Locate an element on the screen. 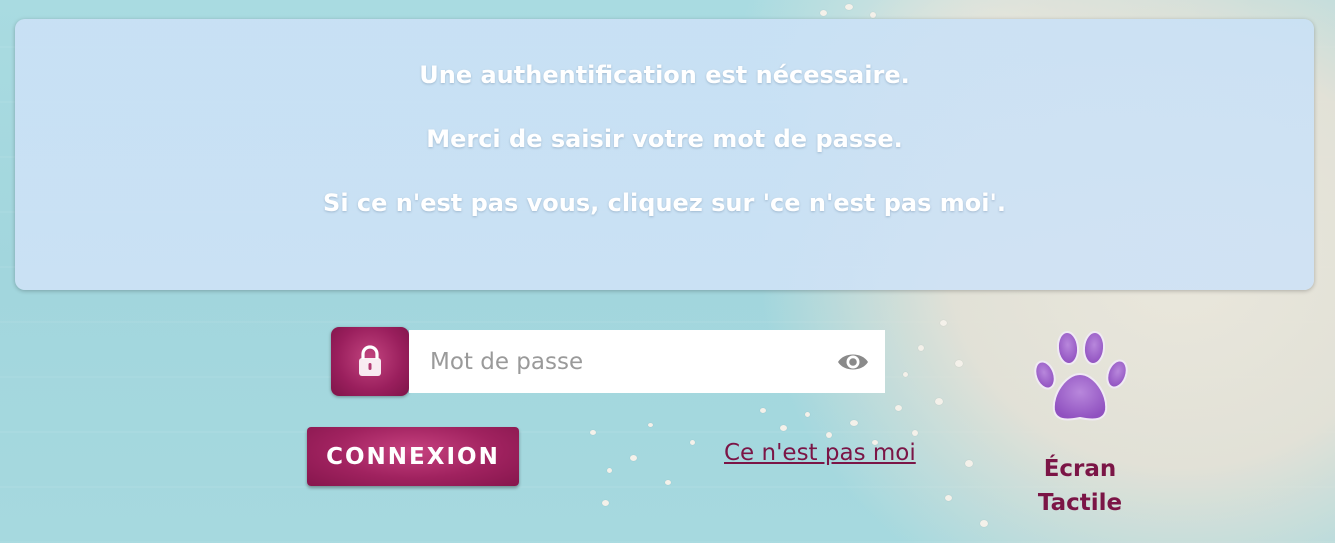 The width and height of the screenshot is (1335, 543). lock-badge is located at coordinates (370, 361).